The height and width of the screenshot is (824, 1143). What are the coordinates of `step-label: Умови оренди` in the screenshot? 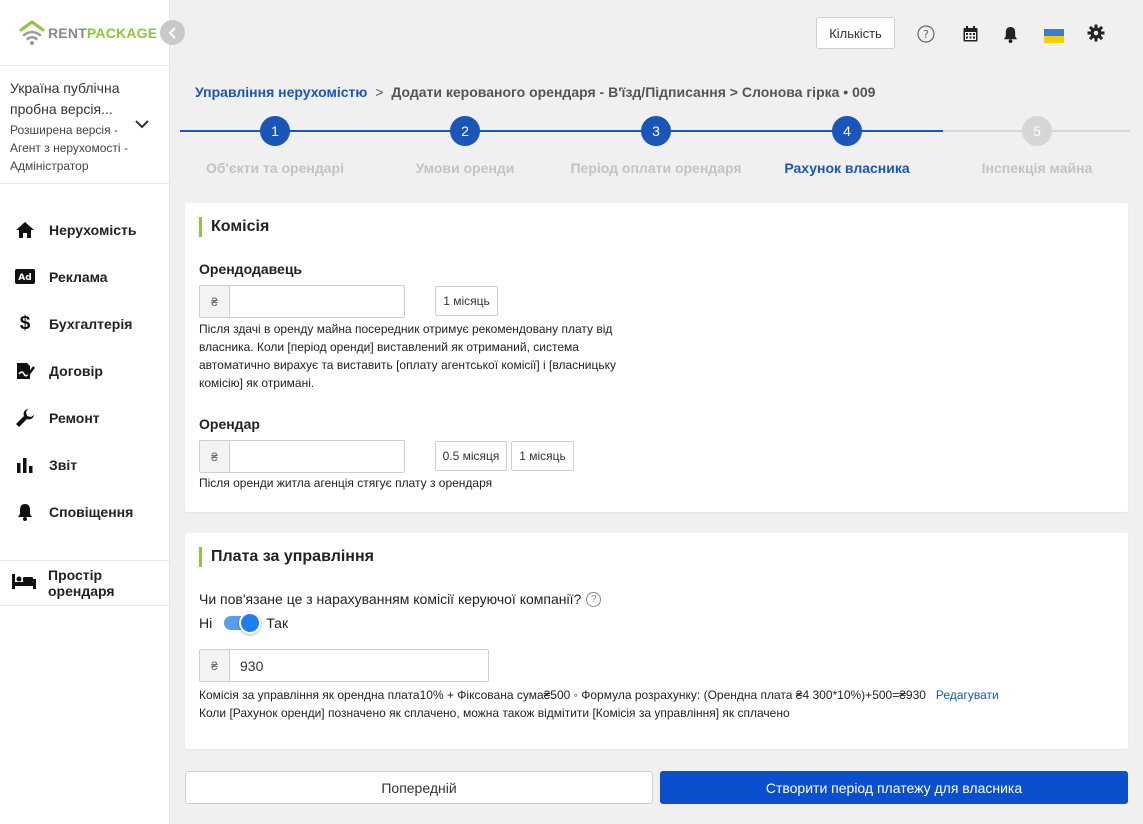 It's located at (465, 168).